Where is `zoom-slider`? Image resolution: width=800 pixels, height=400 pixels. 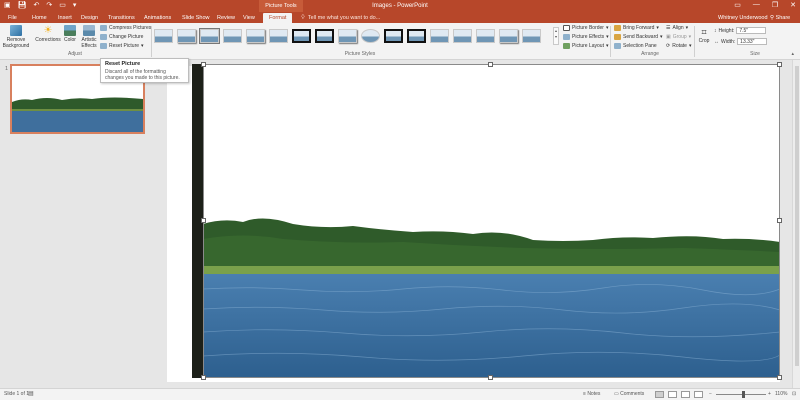
zoom-slider is located at coordinates (741, 394).